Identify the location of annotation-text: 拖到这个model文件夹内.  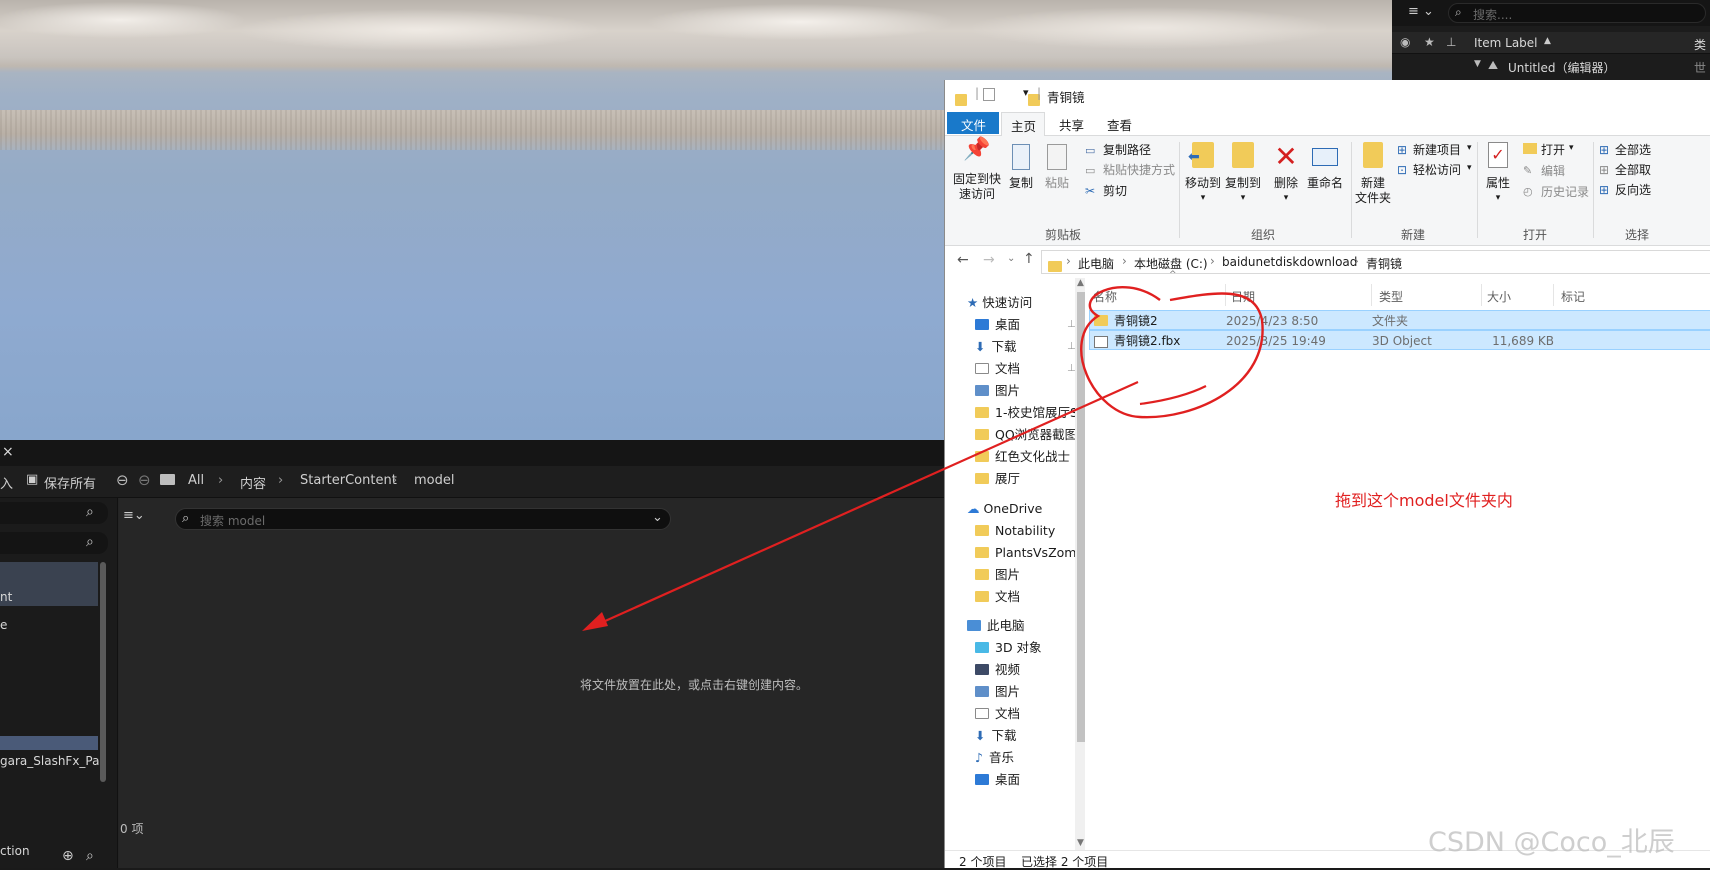
(1424, 500).